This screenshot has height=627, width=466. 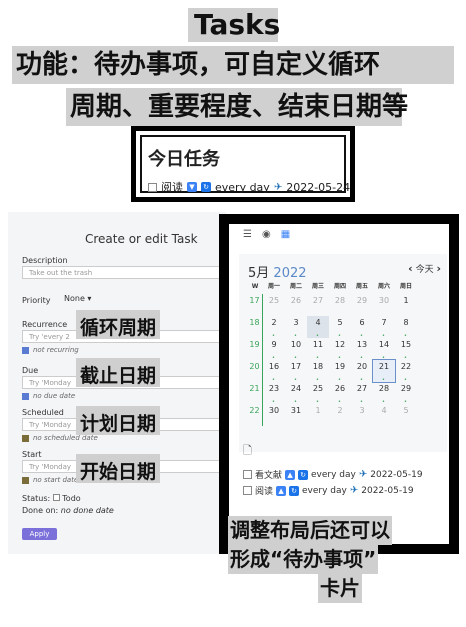 What do you see at coordinates (296, 415) in the screenshot?
I see `calendar-day: 31` at bounding box center [296, 415].